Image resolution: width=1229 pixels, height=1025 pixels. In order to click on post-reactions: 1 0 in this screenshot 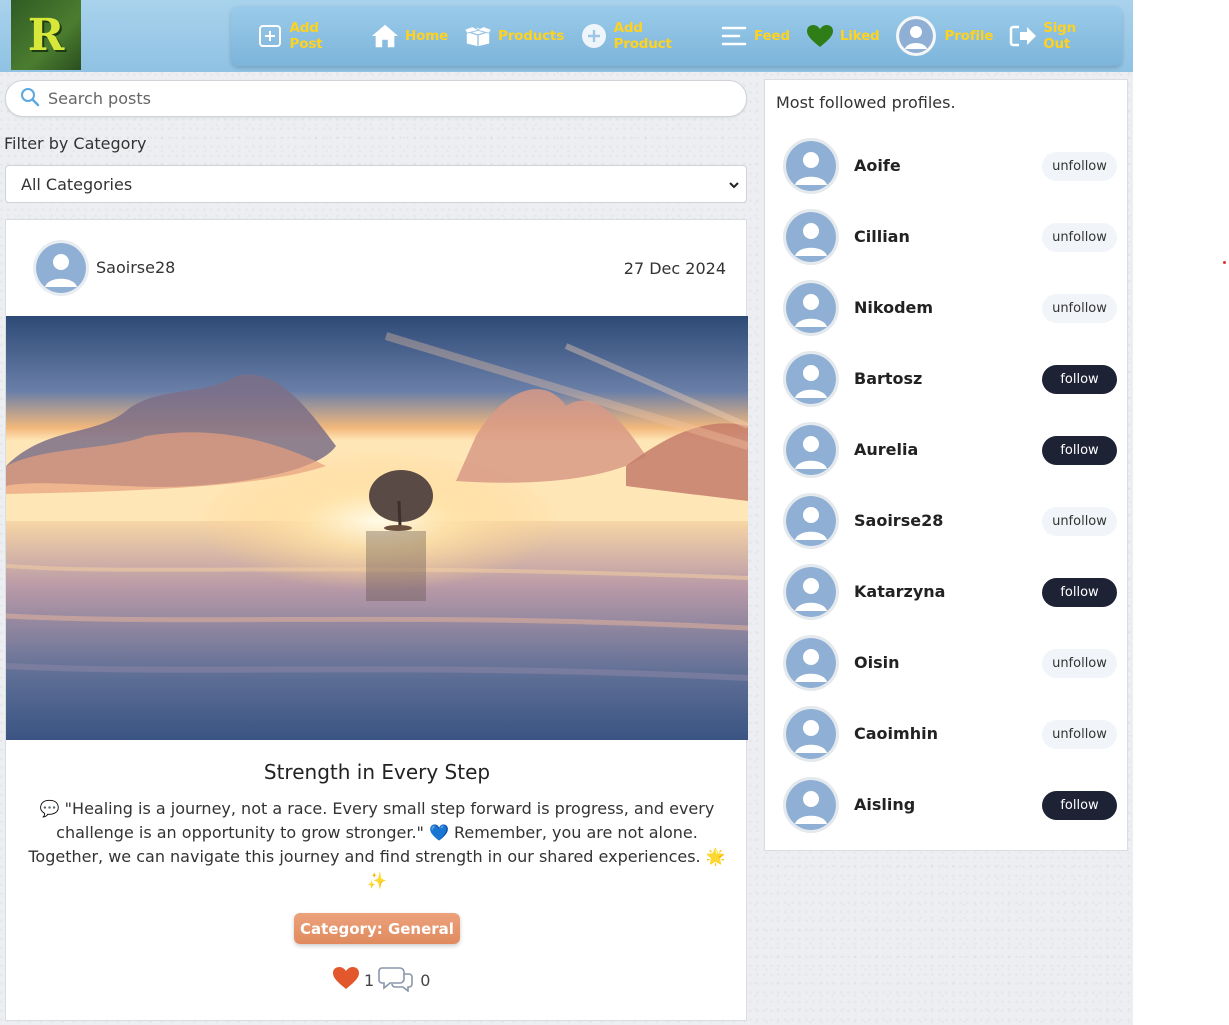, I will do `click(381, 980)`.